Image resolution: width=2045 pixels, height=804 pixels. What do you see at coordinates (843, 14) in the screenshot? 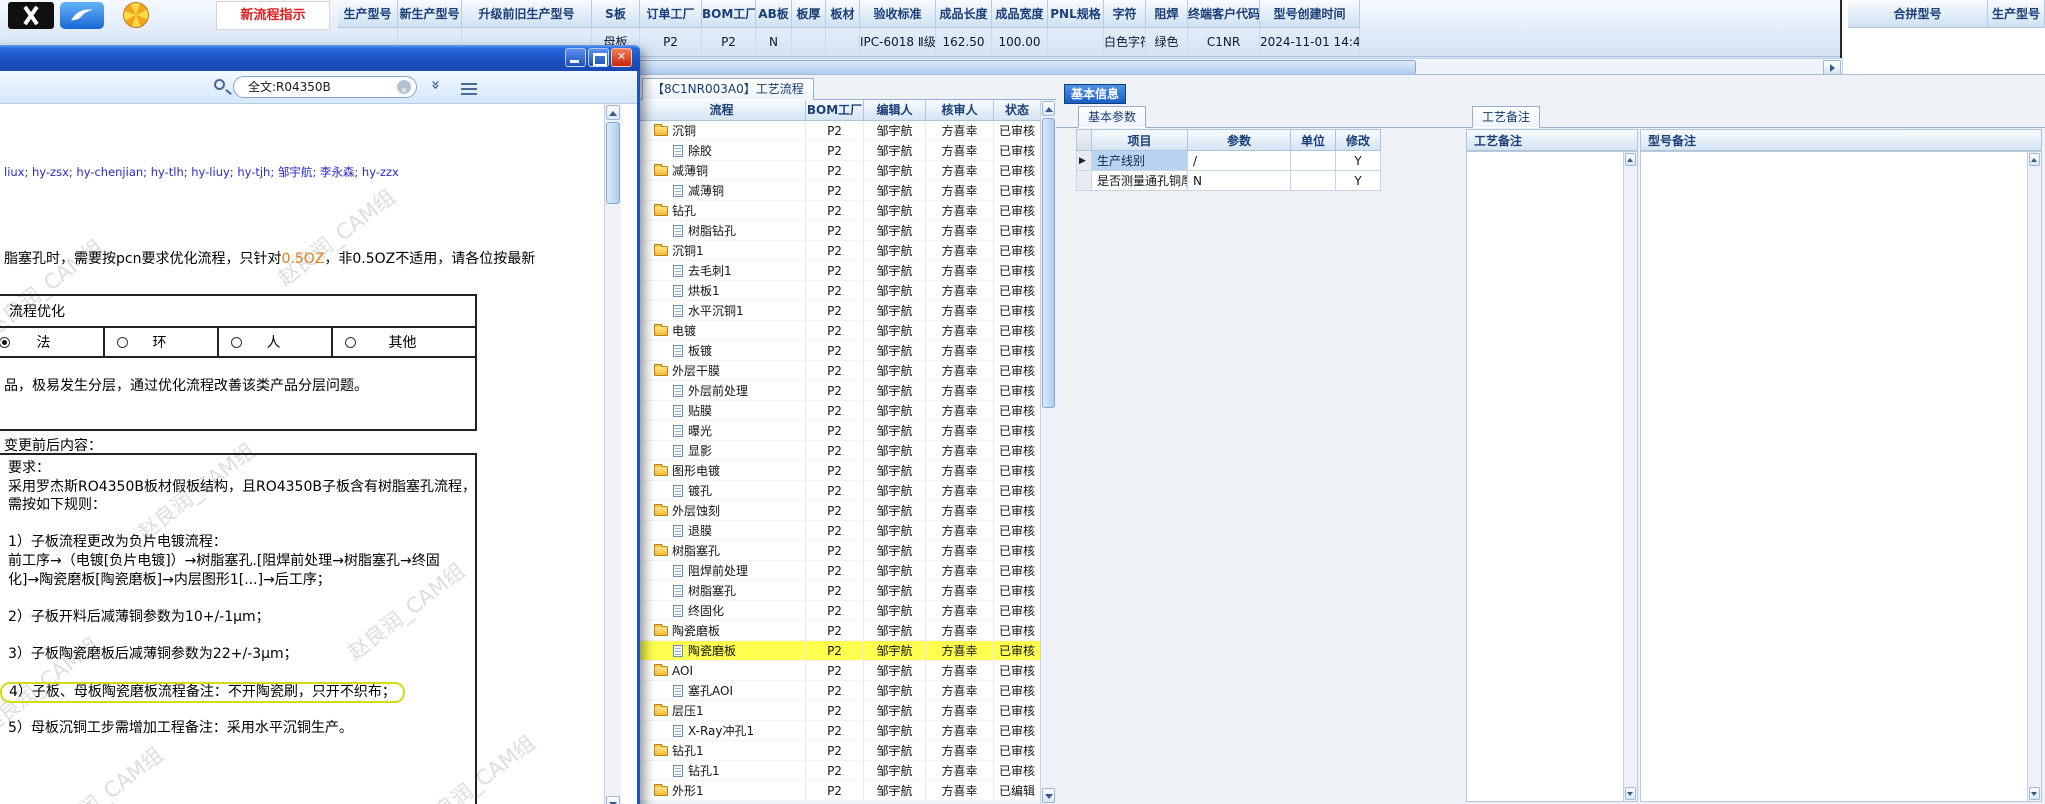
I see `column-header: 板材` at bounding box center [843, 14].